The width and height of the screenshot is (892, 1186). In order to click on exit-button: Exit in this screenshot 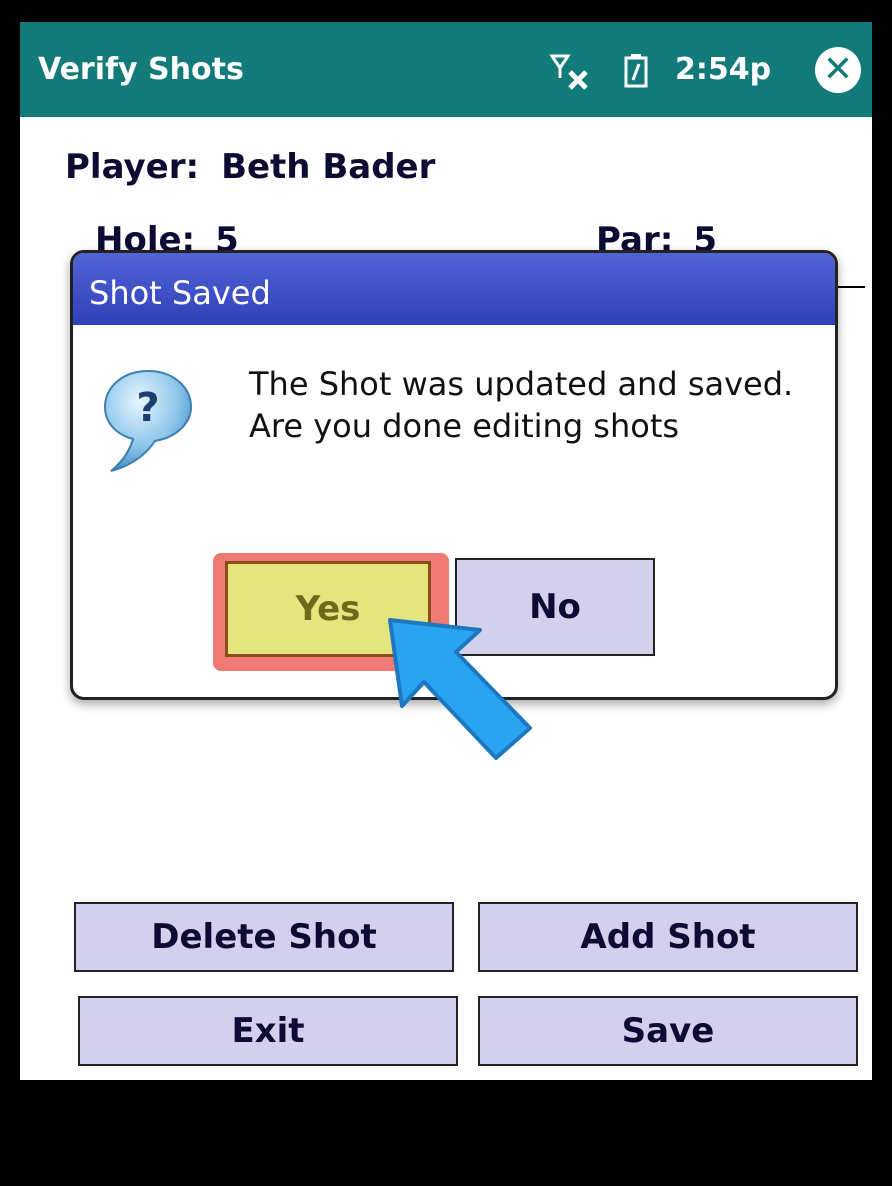, I will do `click(268, 1031)`.